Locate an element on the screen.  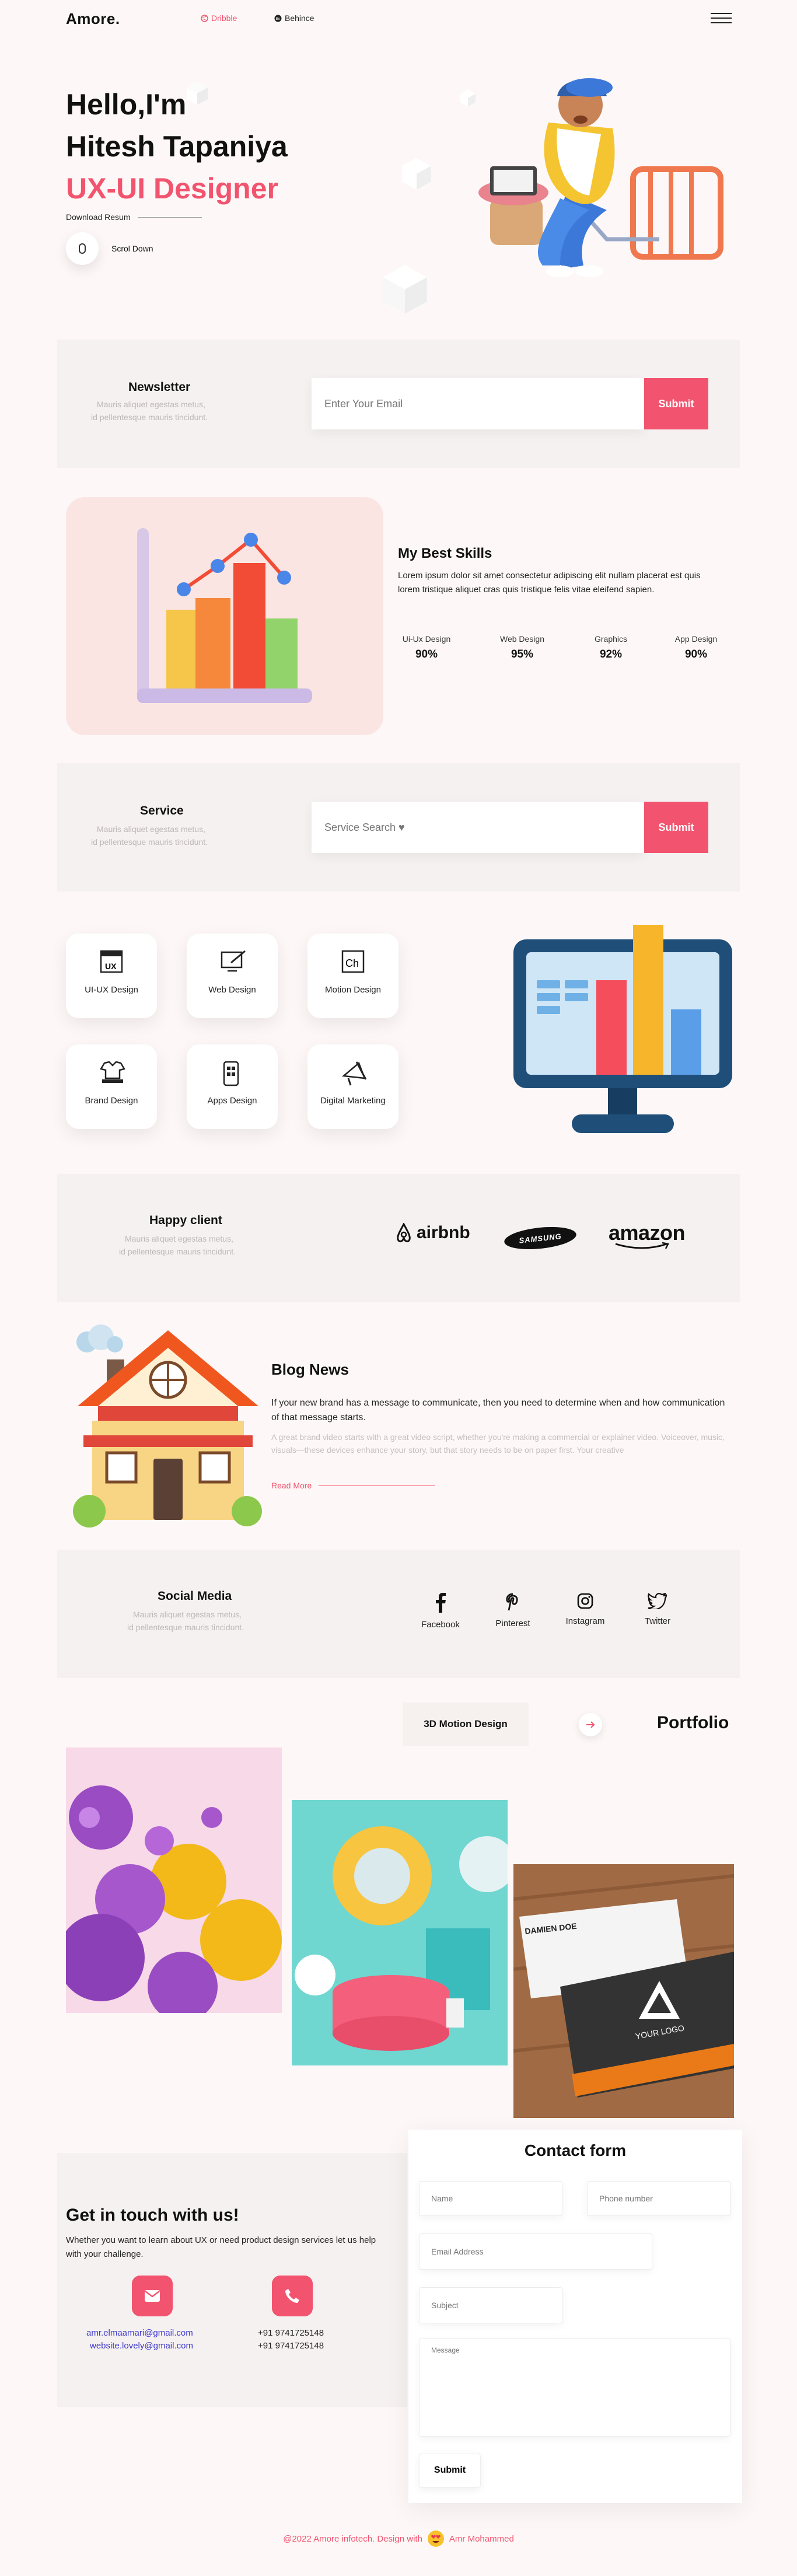
service-card-ui-ux: UX UI-UX Design is located at coordinates (111, 976).